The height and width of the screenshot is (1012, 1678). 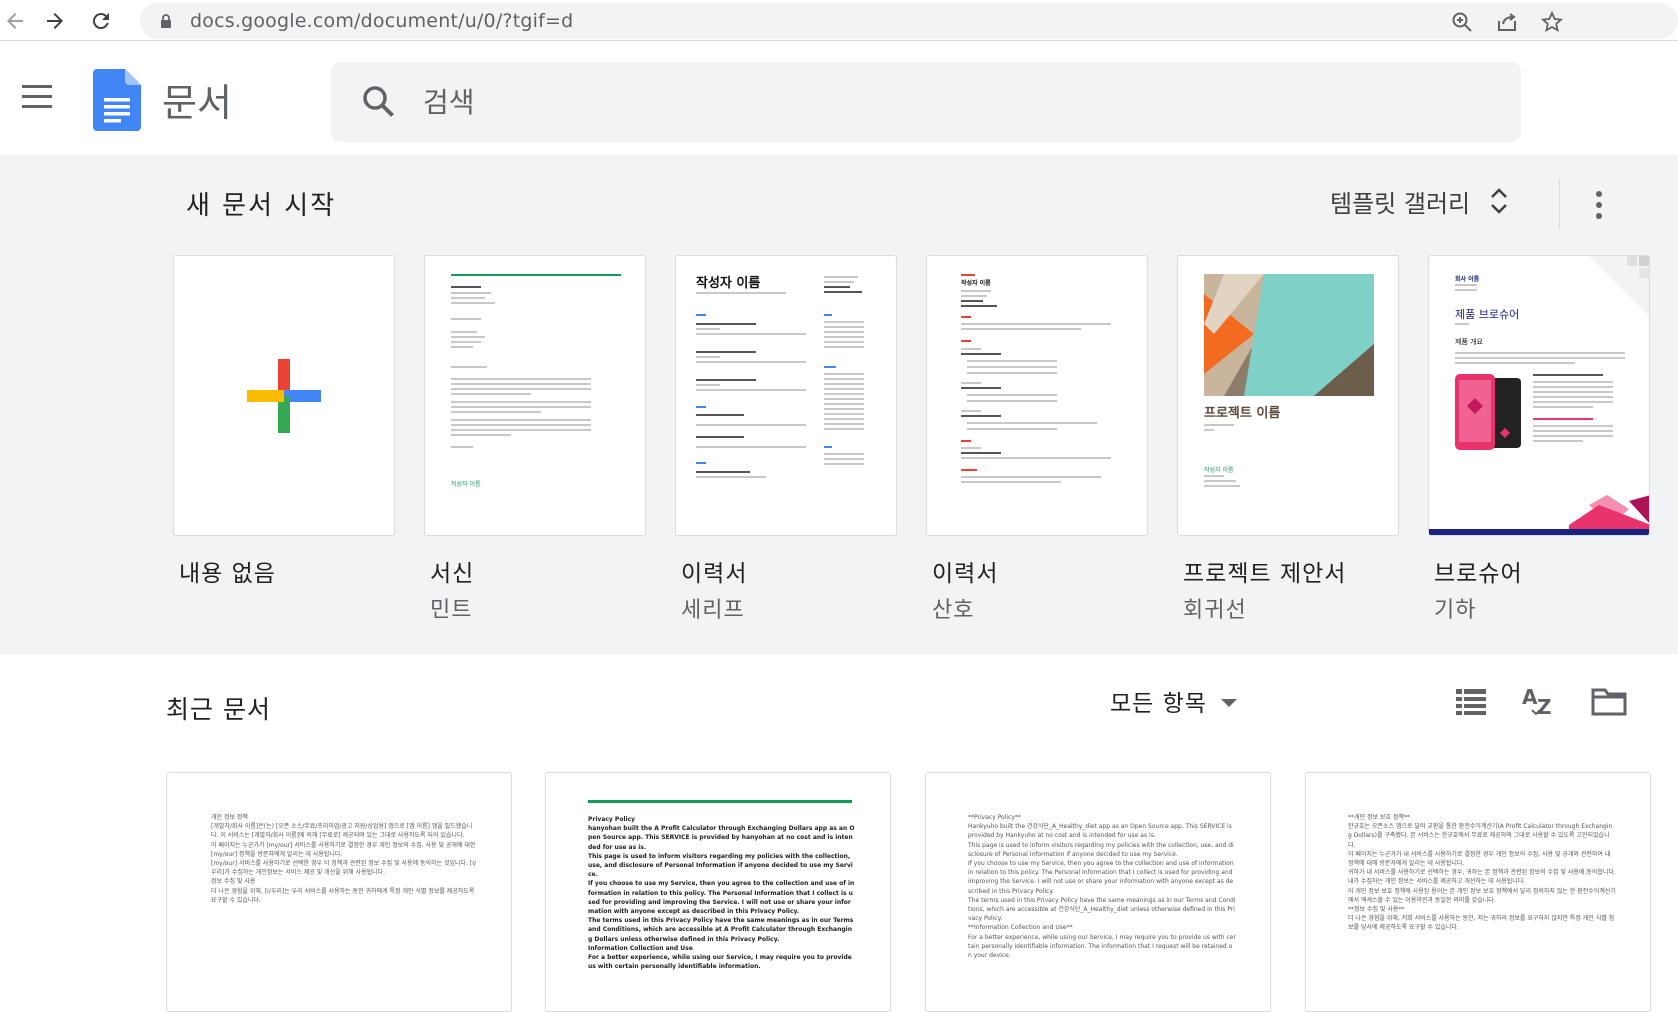 I want to click on address-bar: docs.google.com/document/u/0/?tgif=d, so click(x=909, y=21).